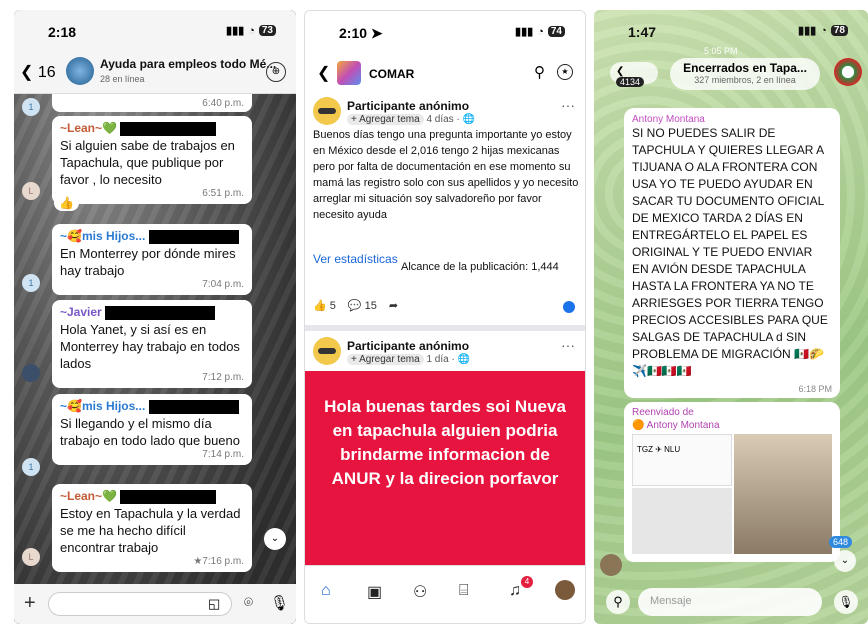 The width and height of the screenshot is (868, 624). What do you see at coordinates (565, 590) in the screenshot?
I see `profile-avatar` at bounding box center [565, 590].